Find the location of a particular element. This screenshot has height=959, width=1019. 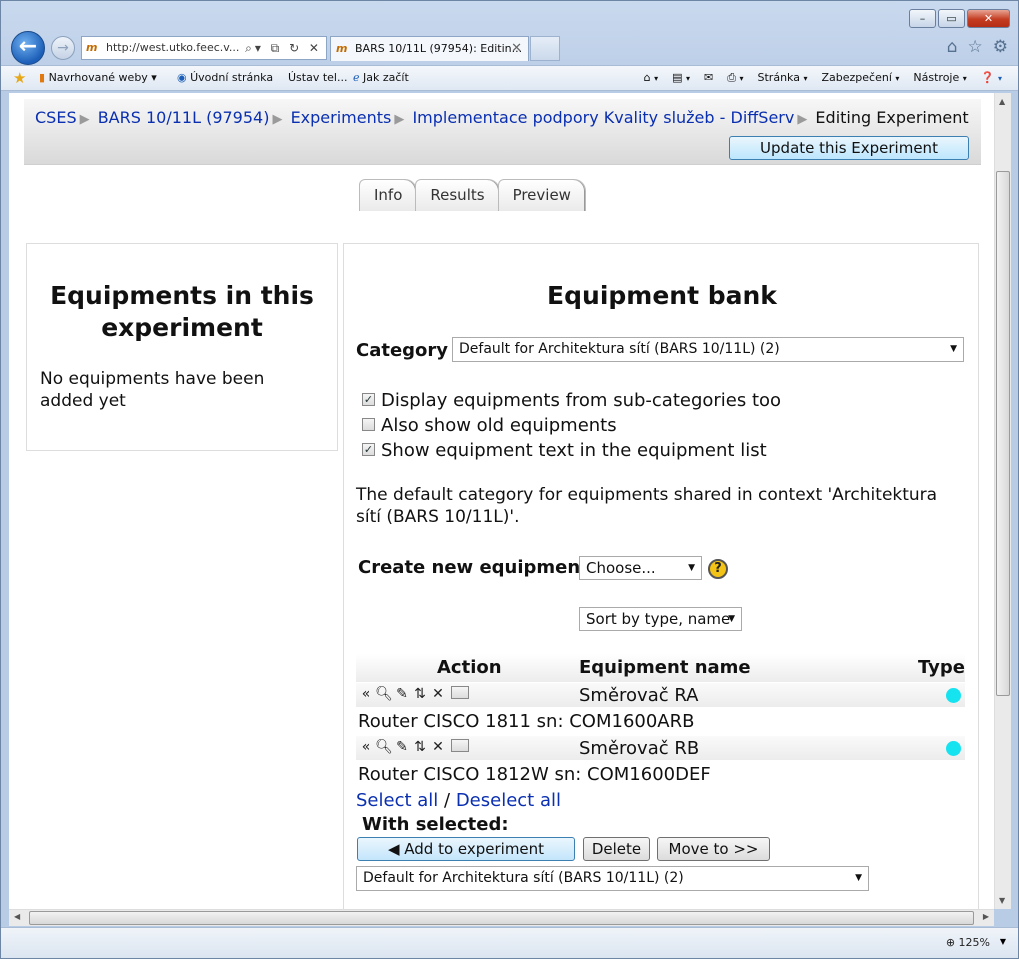

select-all-link: Select all is located at coordinates (397, 800).